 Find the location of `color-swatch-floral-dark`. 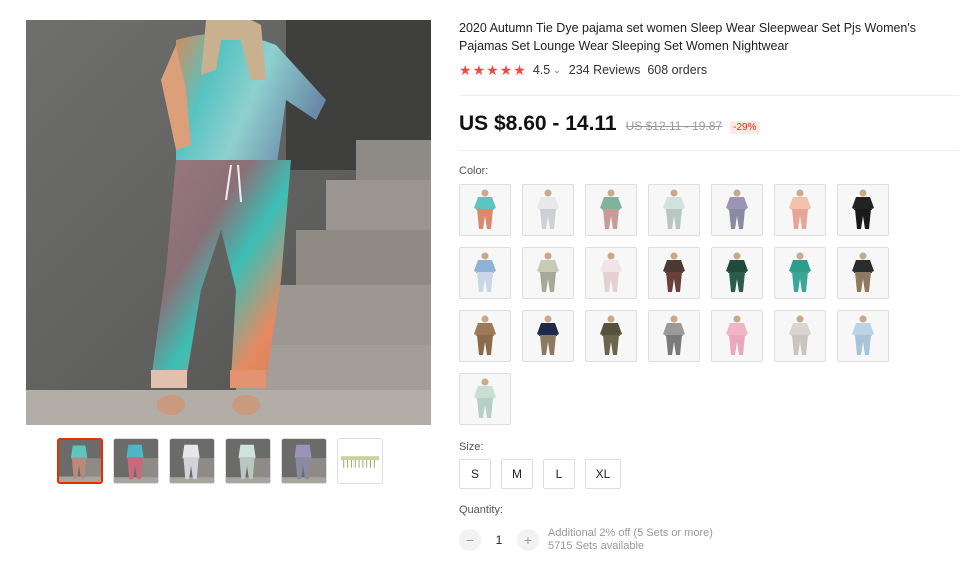

color-swatch-floral-dark is located at coordinates (674, 273).